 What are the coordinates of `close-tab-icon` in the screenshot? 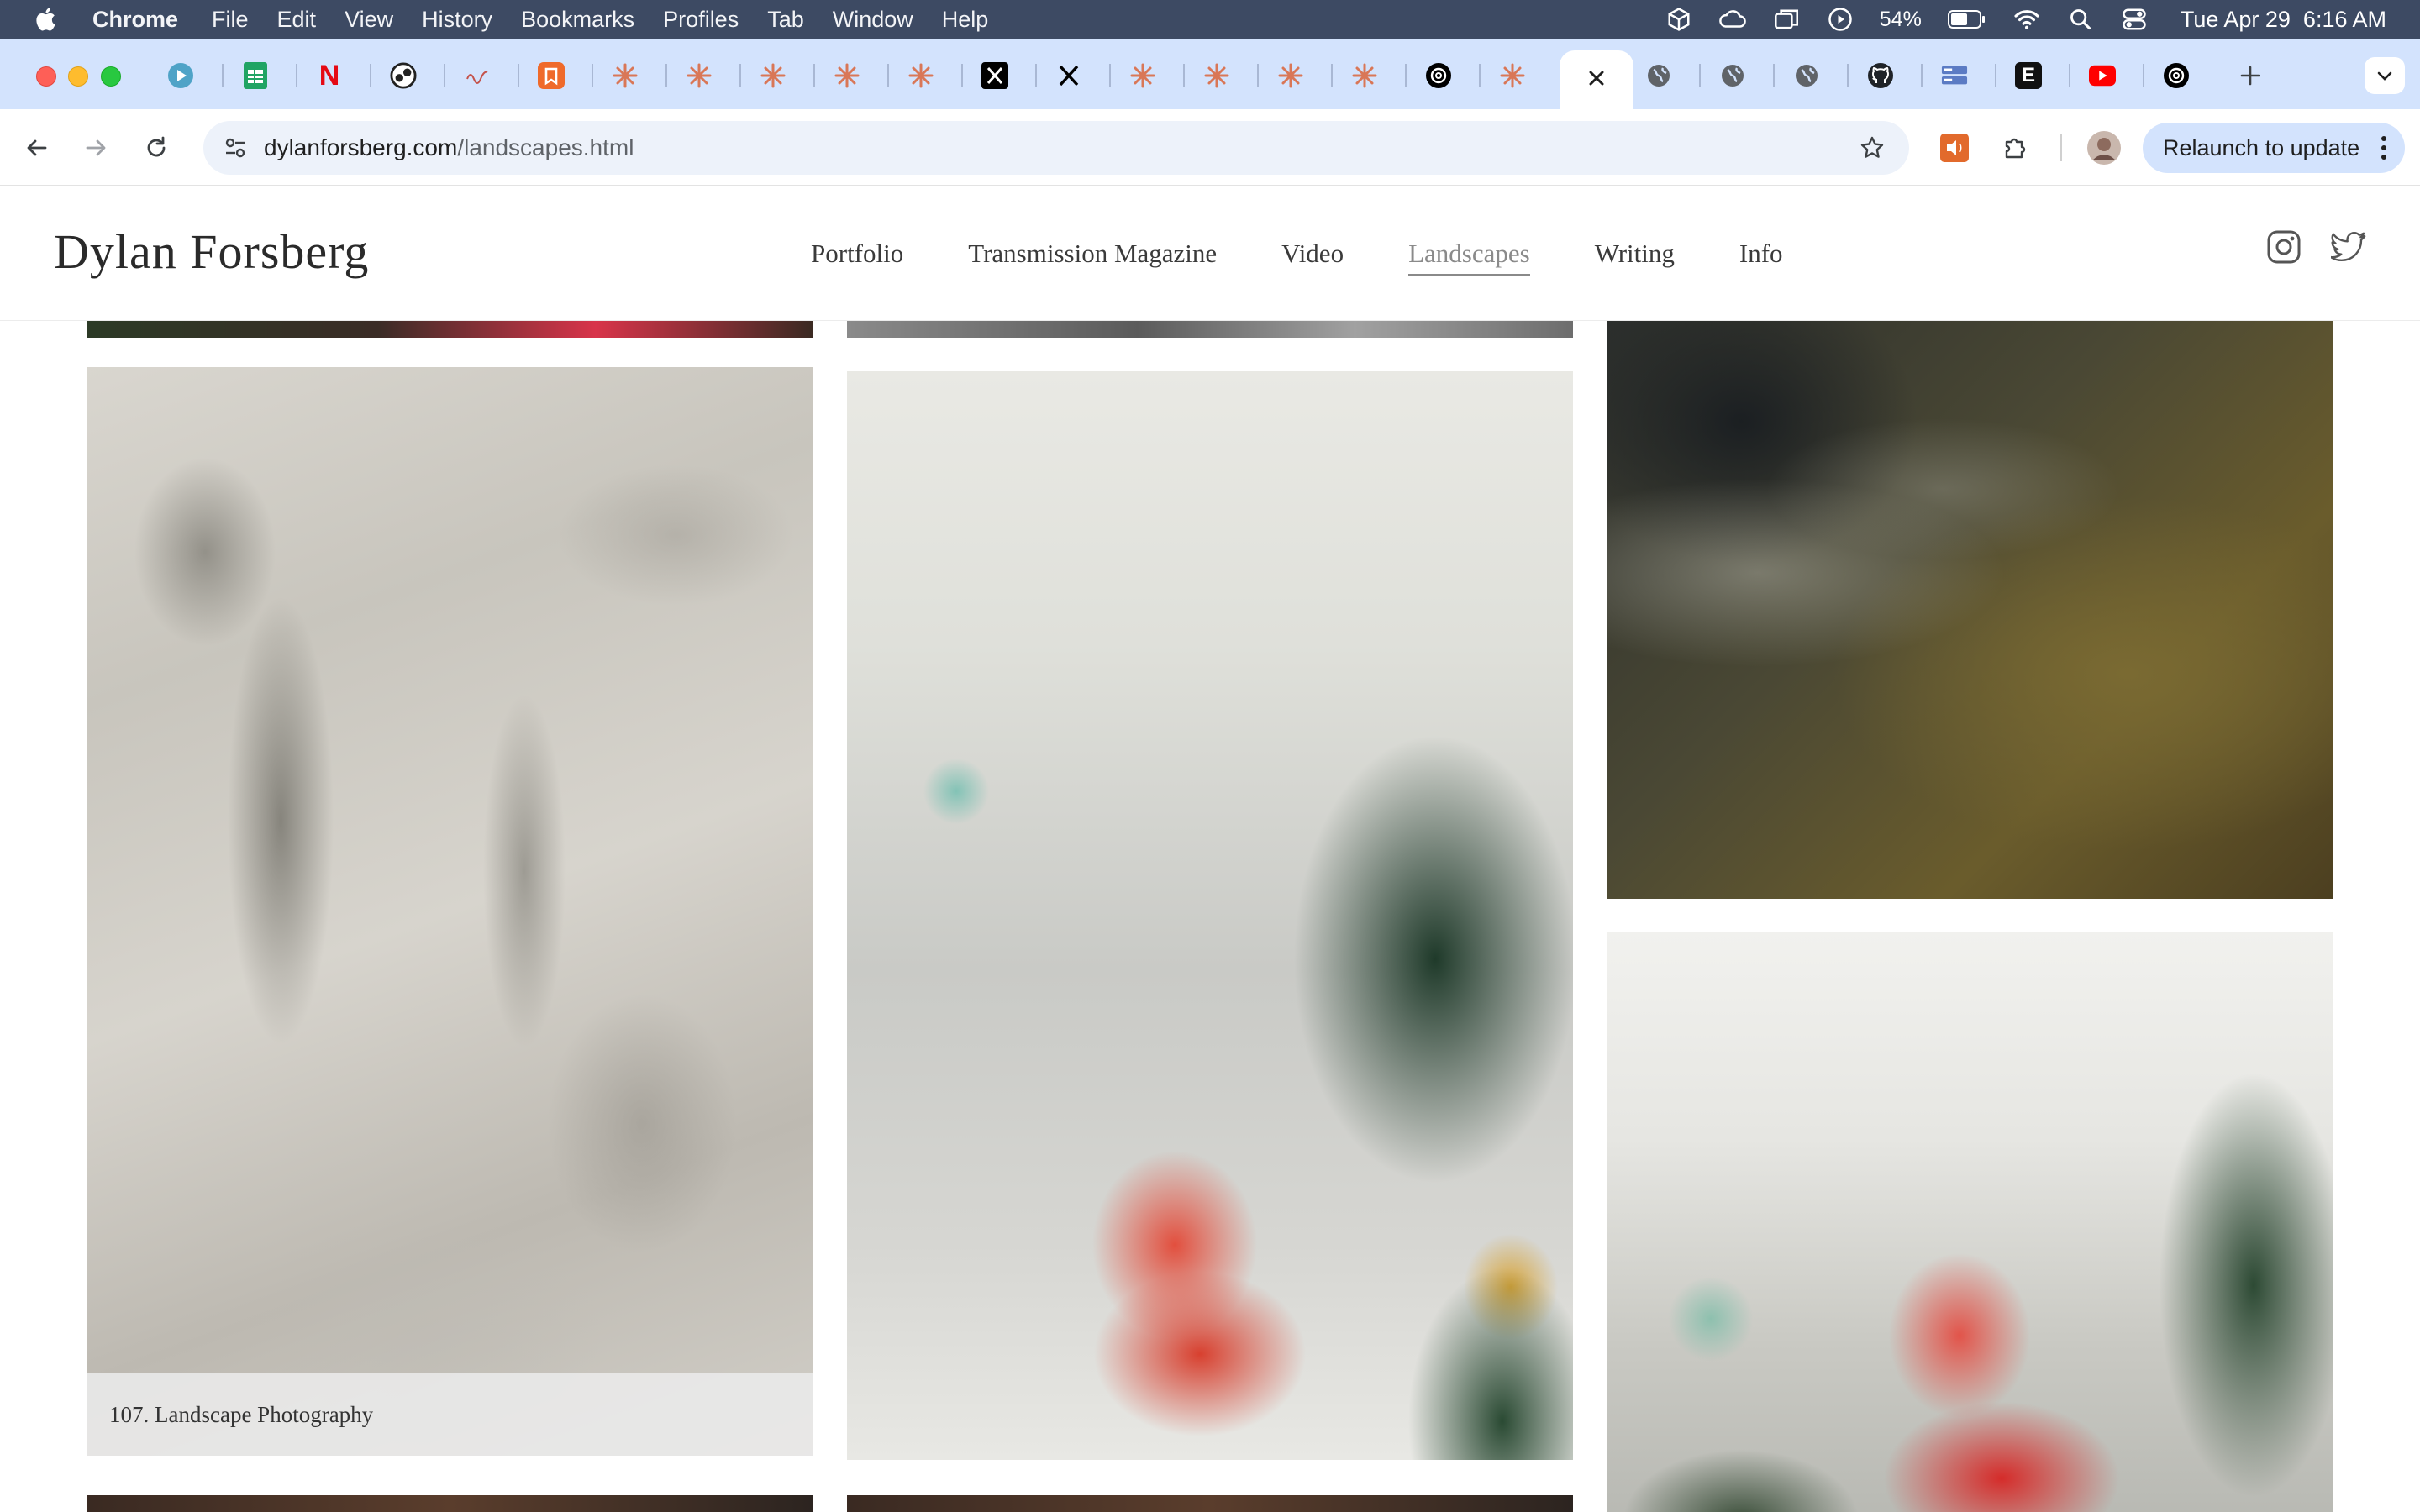 It's located at (1596, 80).